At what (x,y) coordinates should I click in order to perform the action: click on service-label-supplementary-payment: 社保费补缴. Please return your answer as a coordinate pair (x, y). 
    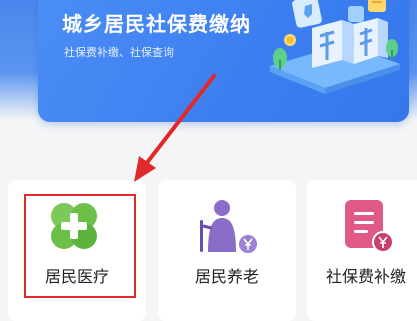
    Looking at the image, I should click on (365, 276).